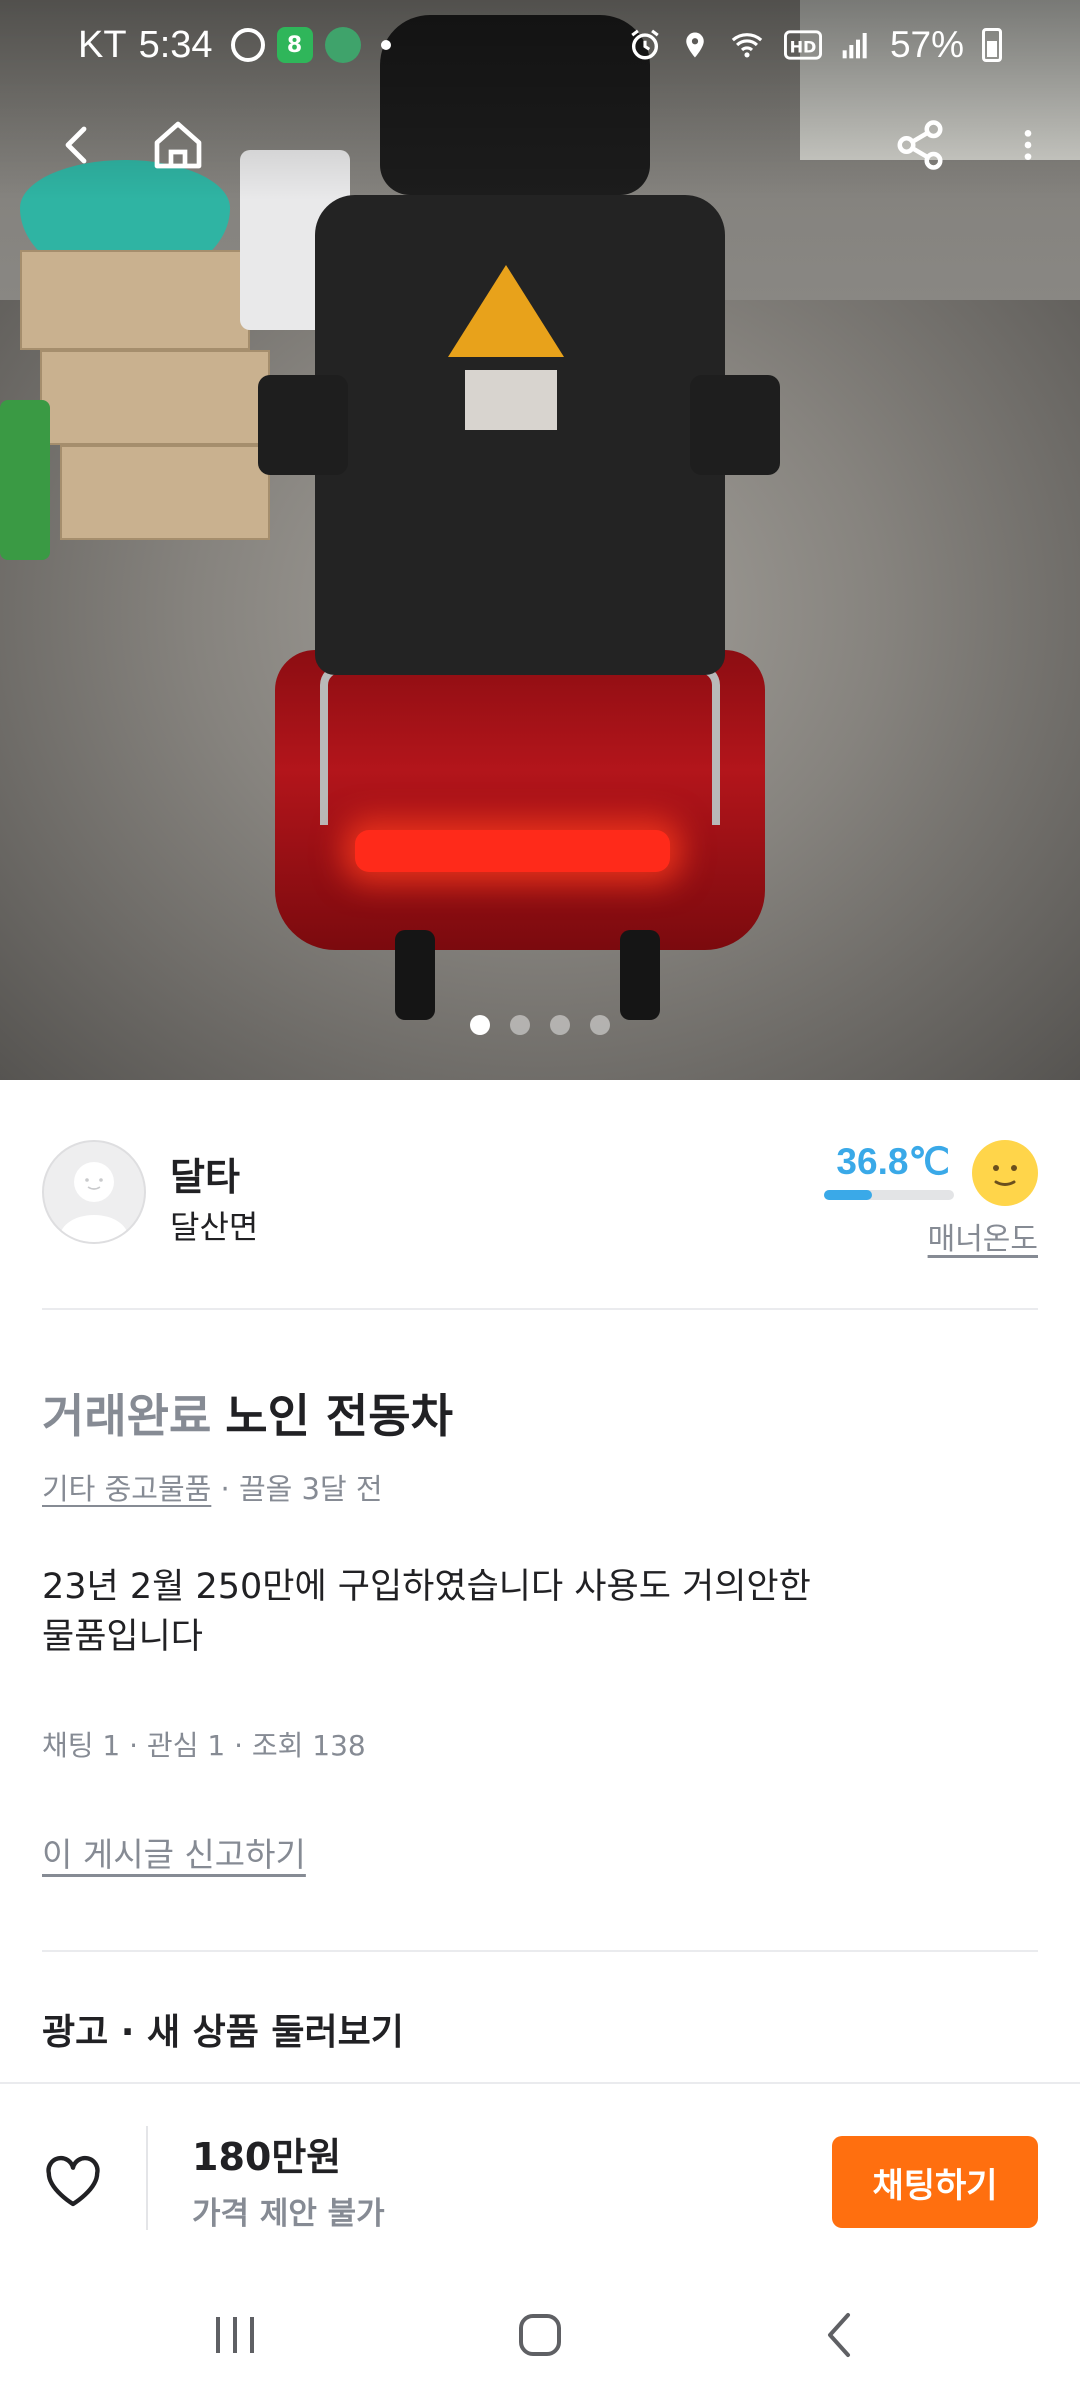  I want to click on app-badge-icon, so click(342, 45).